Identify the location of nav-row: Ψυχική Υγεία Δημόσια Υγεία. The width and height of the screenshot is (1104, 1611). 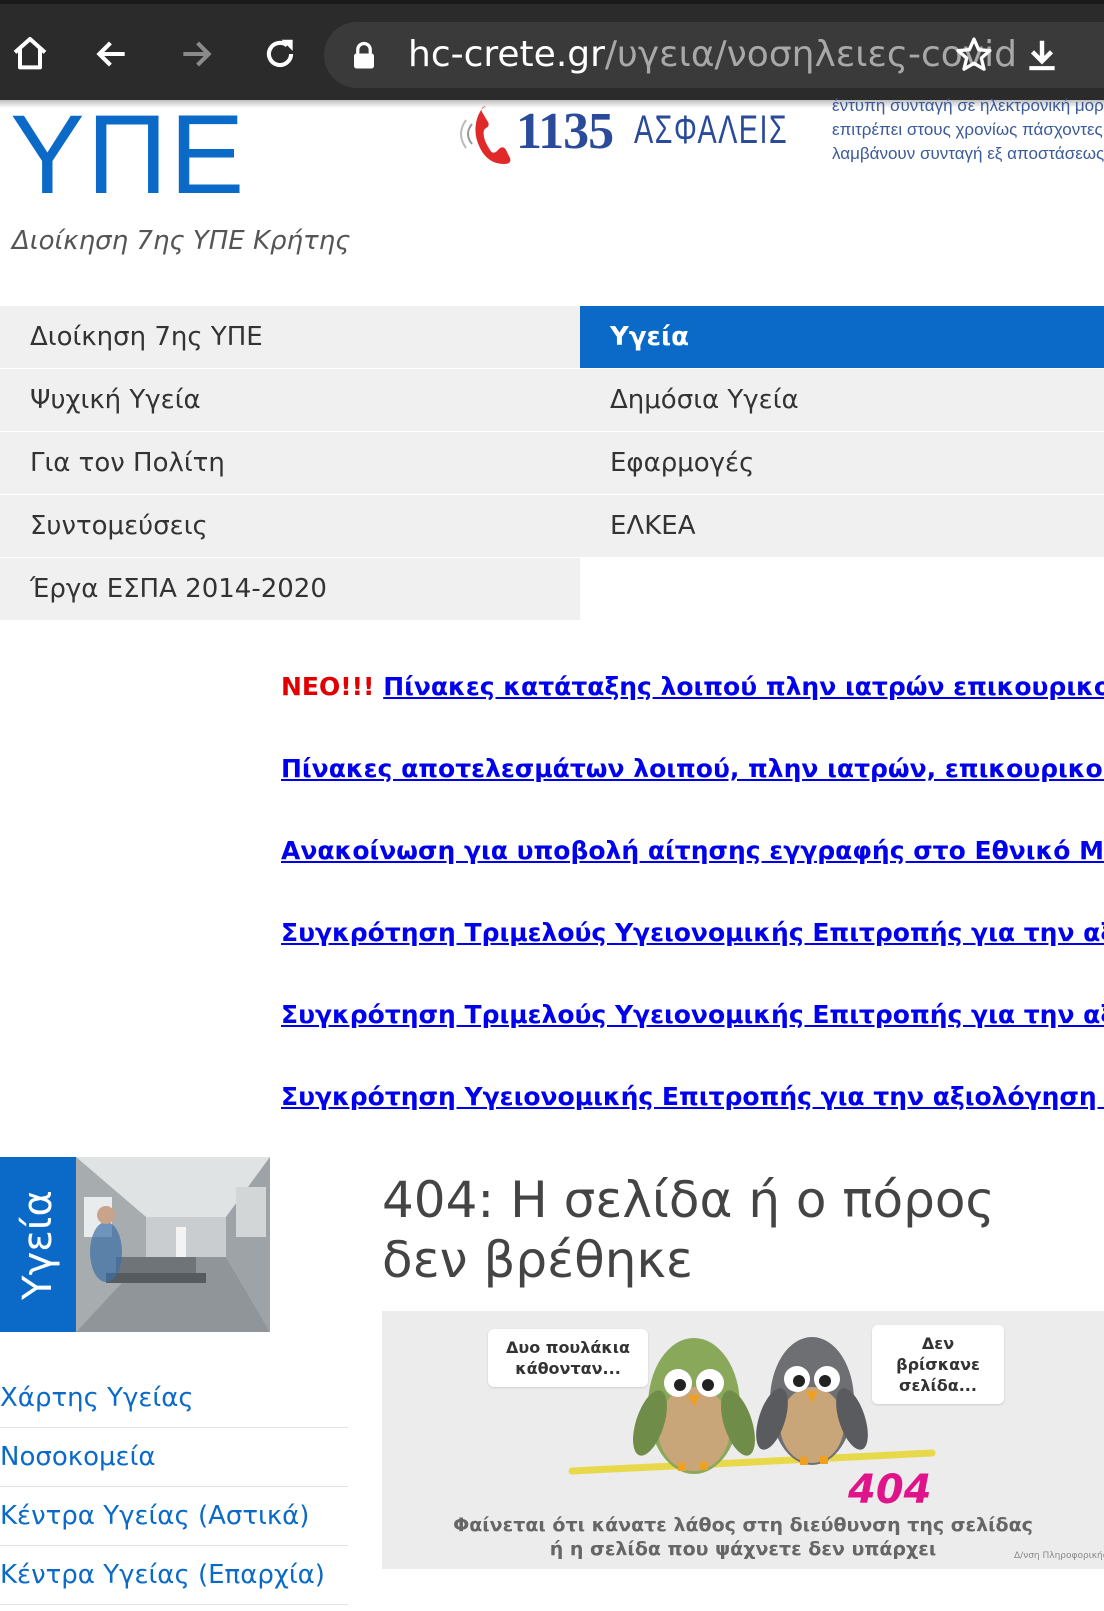
(552, 400).